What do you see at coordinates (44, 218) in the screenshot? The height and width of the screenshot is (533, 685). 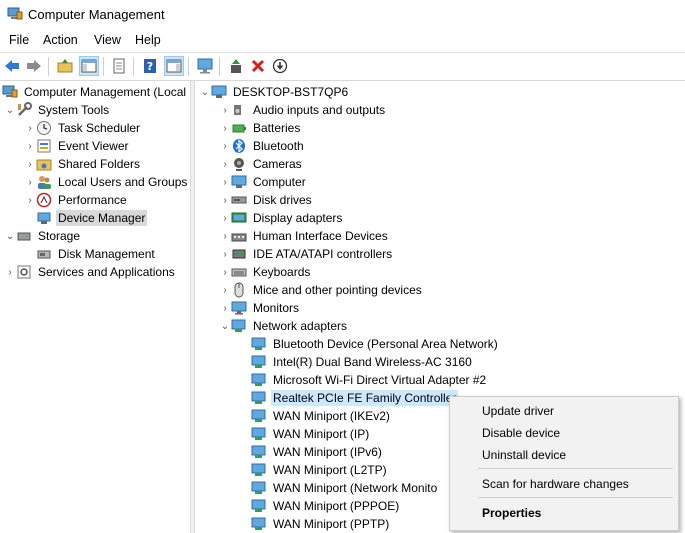 I see `device-manager-icon` at bounding box center [44, 218].